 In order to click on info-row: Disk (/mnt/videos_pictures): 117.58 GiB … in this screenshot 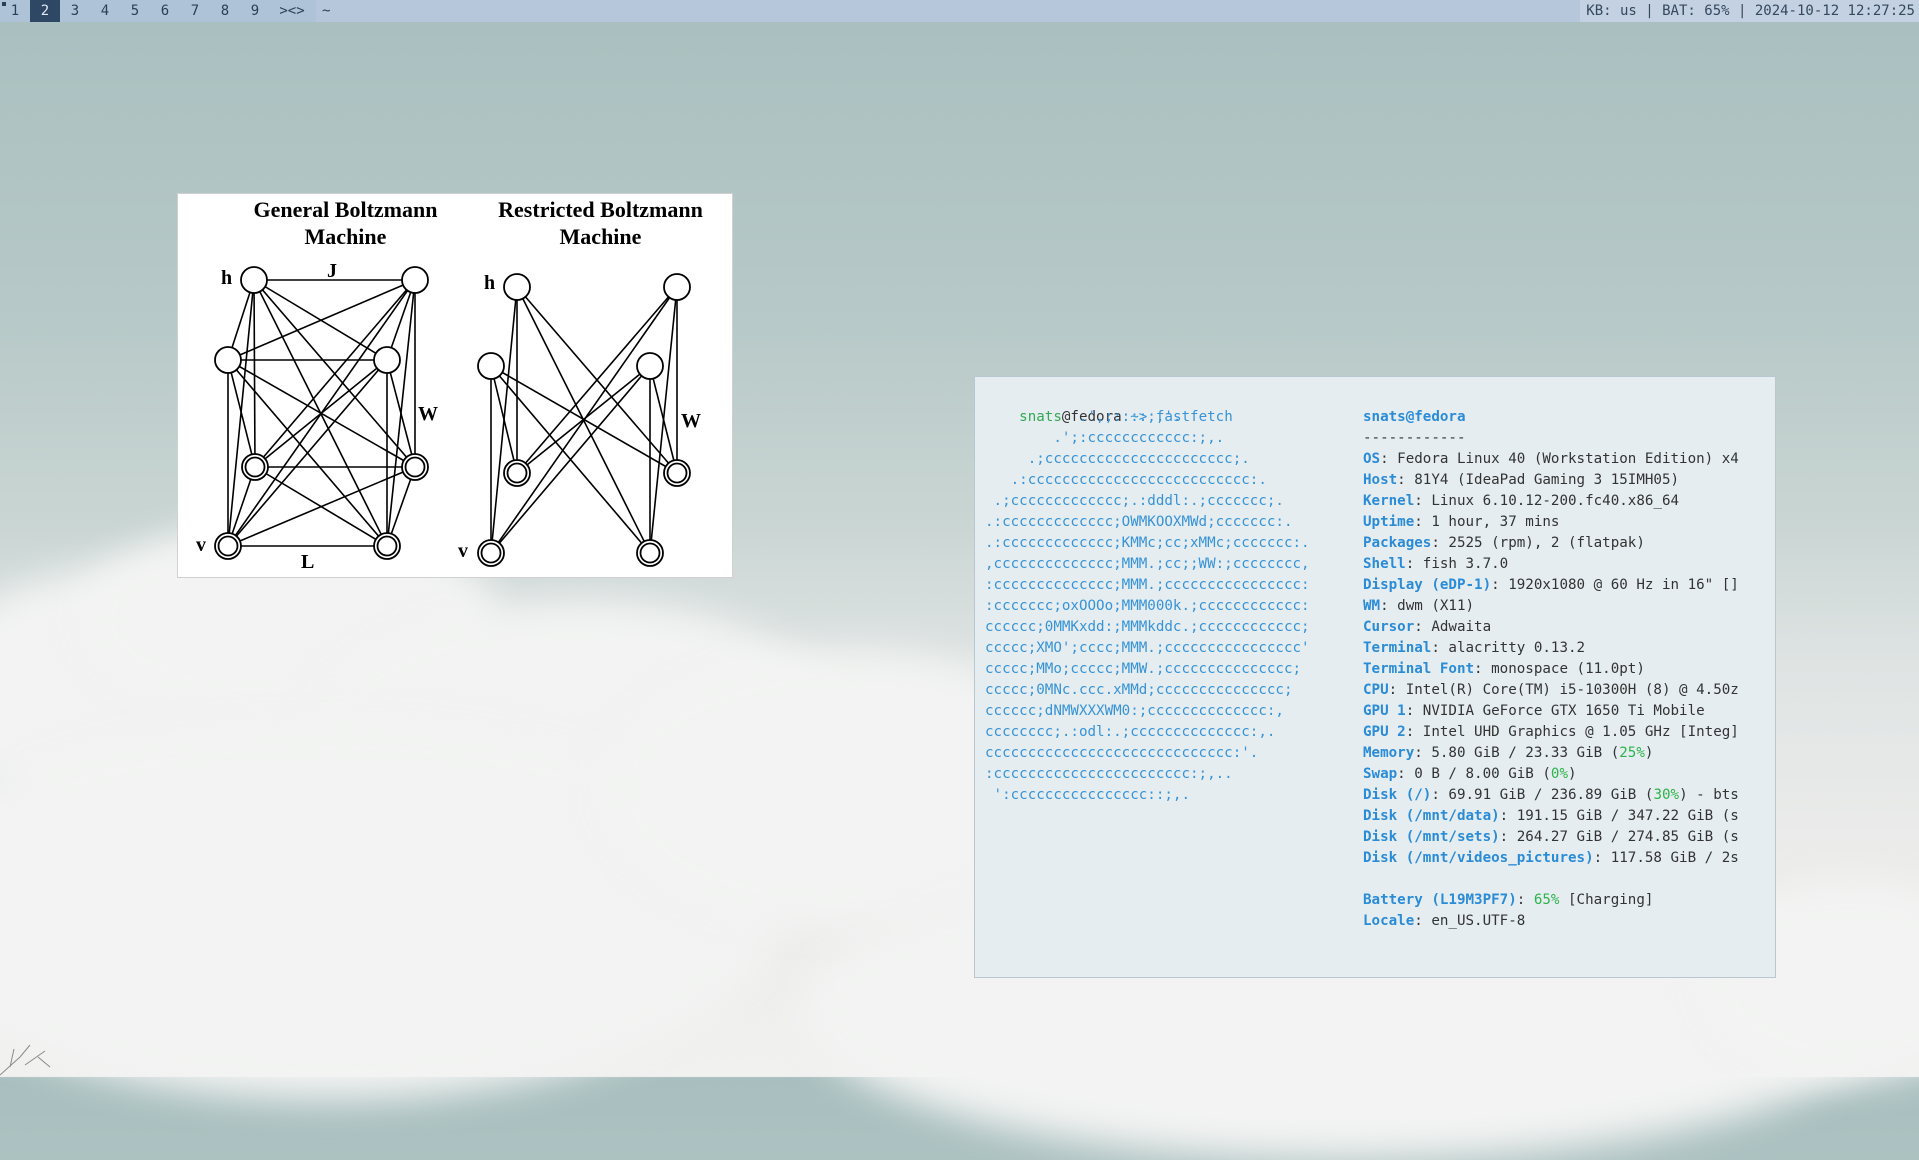, I will do `click(1551, 858)`.